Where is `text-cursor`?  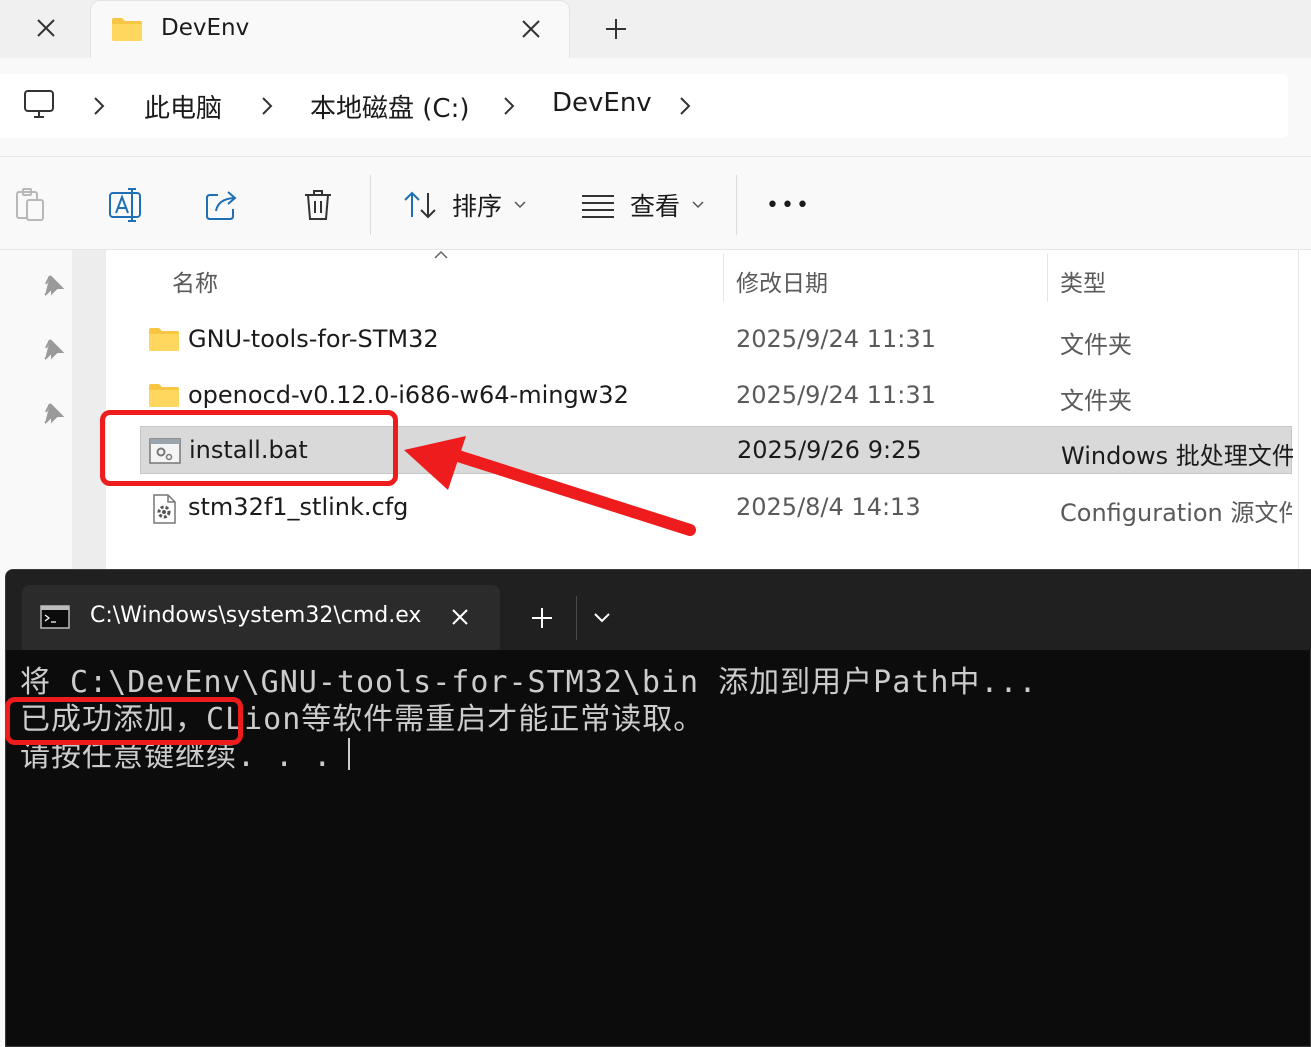
text-cursor is located at coordinates (349, 754).